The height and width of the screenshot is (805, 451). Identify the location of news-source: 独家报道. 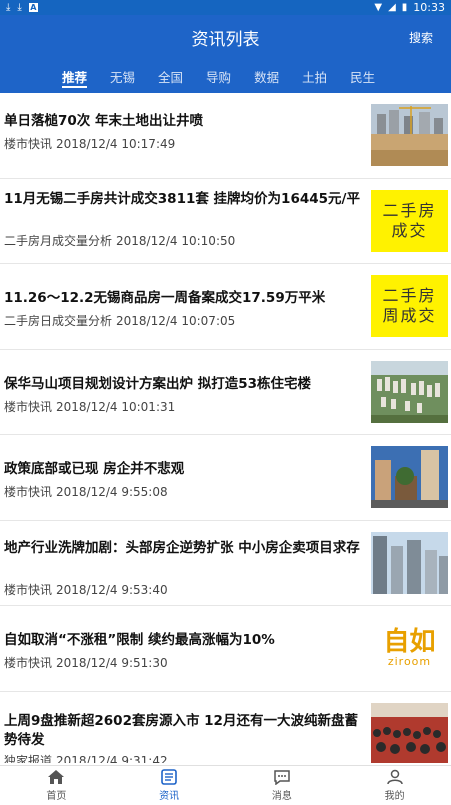
(28, 758).